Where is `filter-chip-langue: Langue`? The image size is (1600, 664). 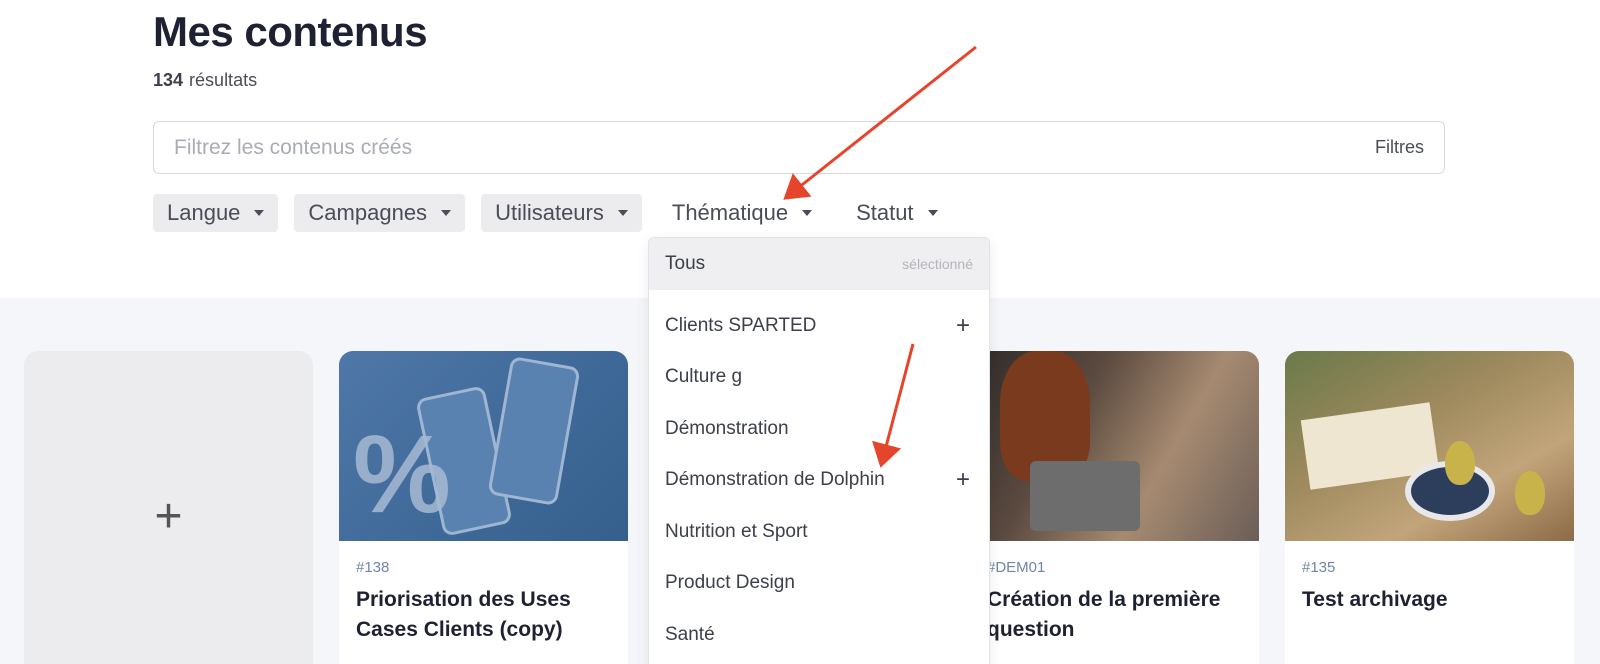
filter-chip-langue: Langue is located at coordinates (216, 213).